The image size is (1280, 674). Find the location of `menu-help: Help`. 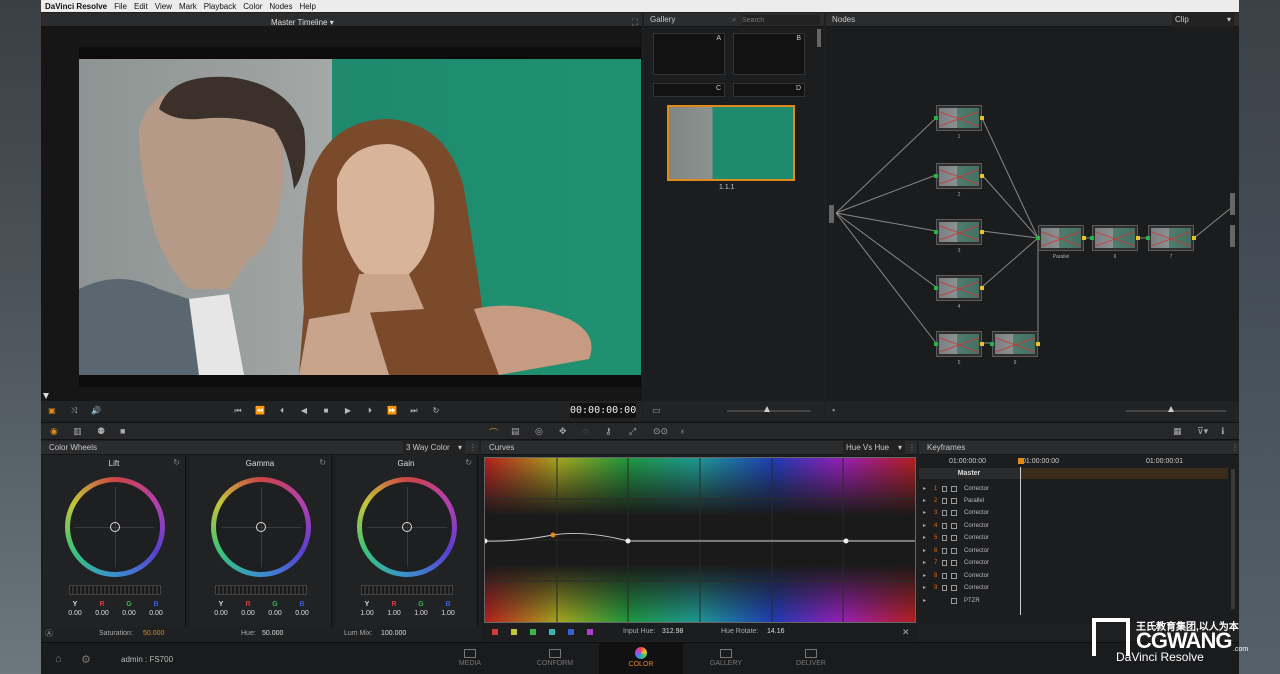

menu-help: Help is located at coordinates (308, 6).